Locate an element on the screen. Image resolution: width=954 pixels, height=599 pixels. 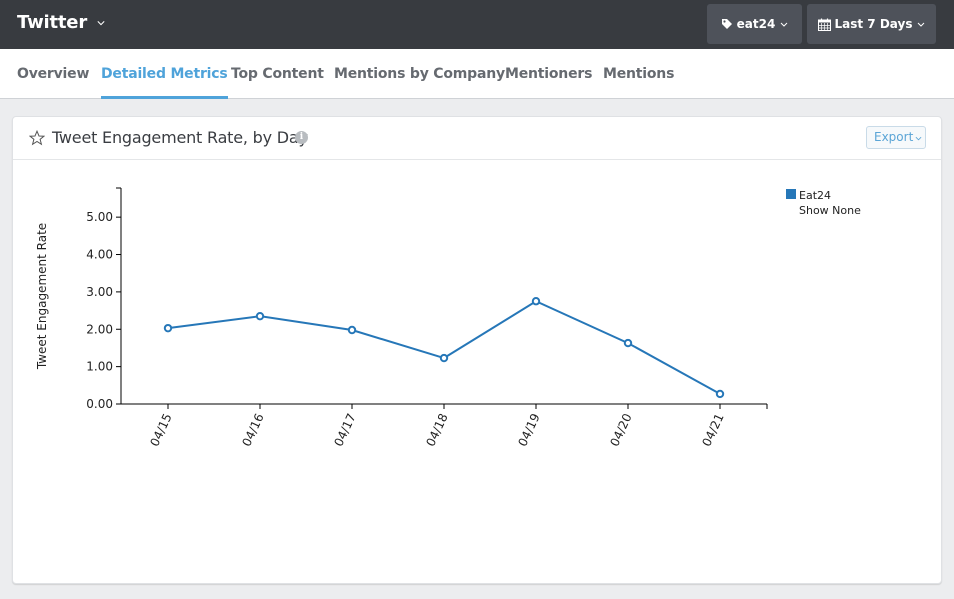
y-axis: 0.00 1.00 2.00 3.00 4.00 5.00 is located at coordinates (104, 299).